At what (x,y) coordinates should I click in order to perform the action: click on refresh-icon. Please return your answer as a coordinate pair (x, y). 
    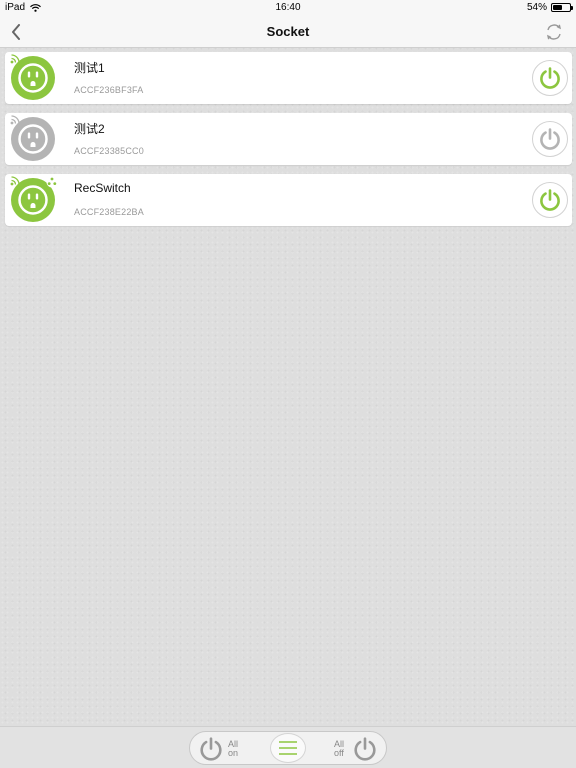
    Looking at the image, I should click on (554, 32).